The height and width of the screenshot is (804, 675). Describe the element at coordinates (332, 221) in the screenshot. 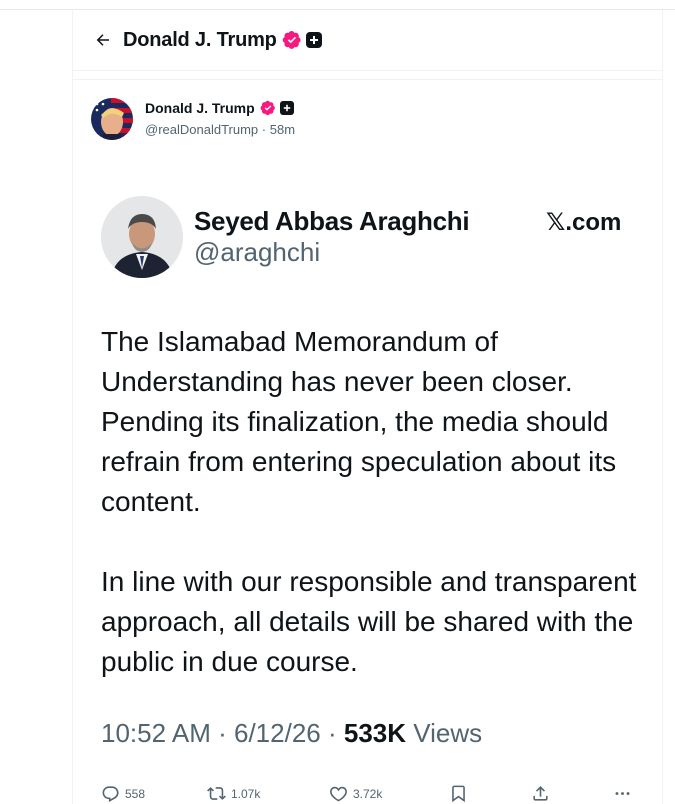

I see `quoted-name: Seyed Abbas Araghchi` at that location.